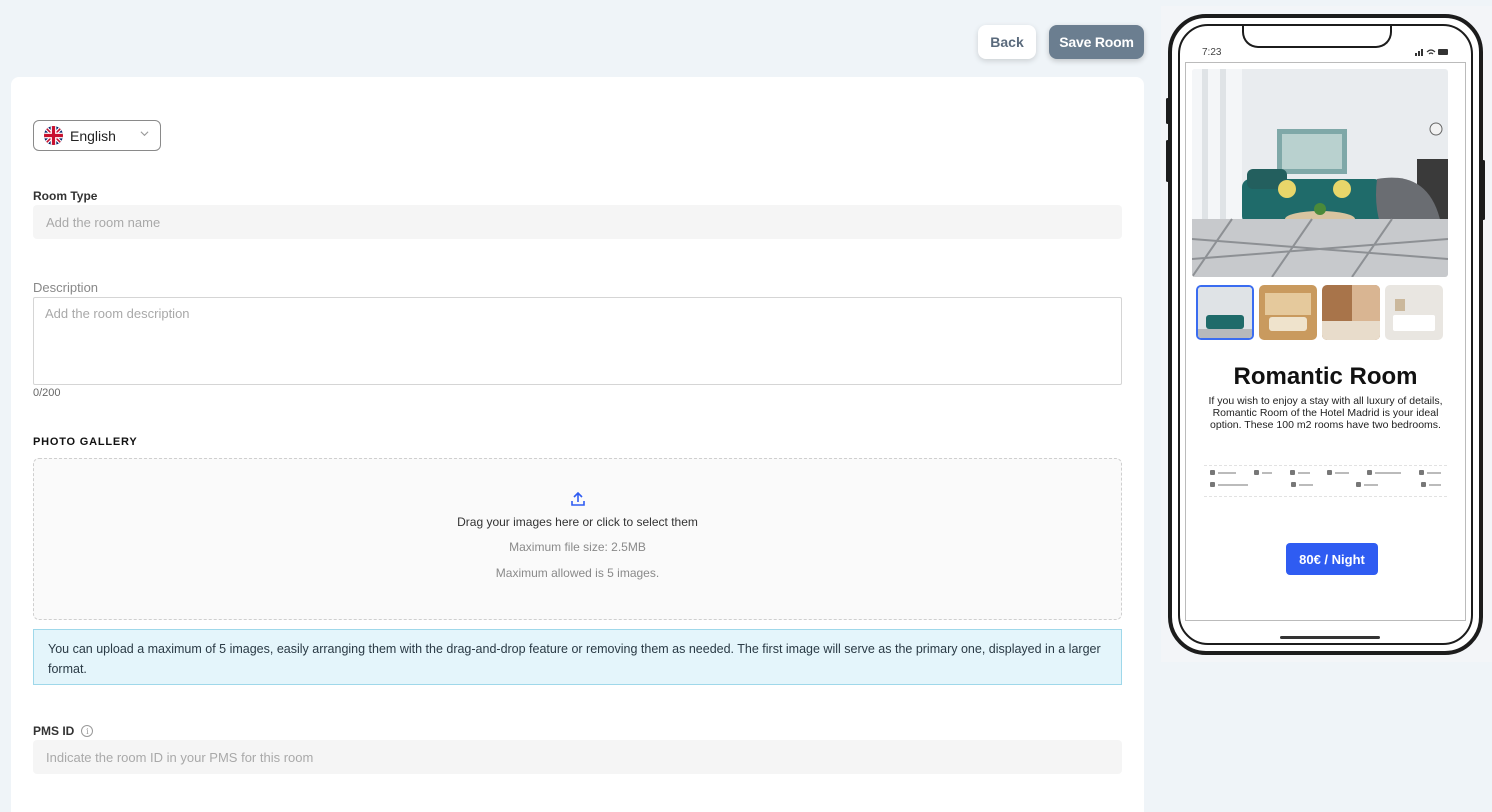  I want to click on language-select: English, so click(97, 135).